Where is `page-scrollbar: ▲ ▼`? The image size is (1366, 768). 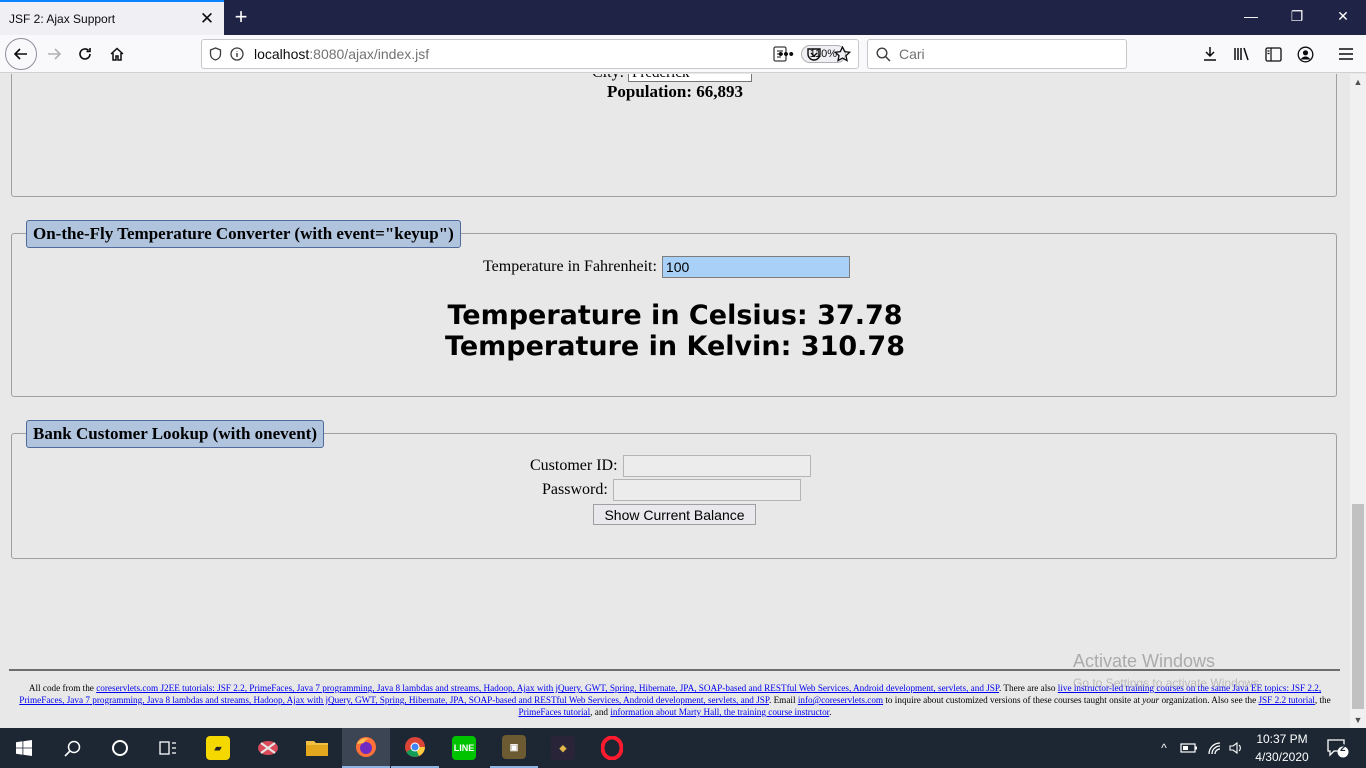 page-scrollbar: ▲ ▼ is located at coordinates (1358, 401).